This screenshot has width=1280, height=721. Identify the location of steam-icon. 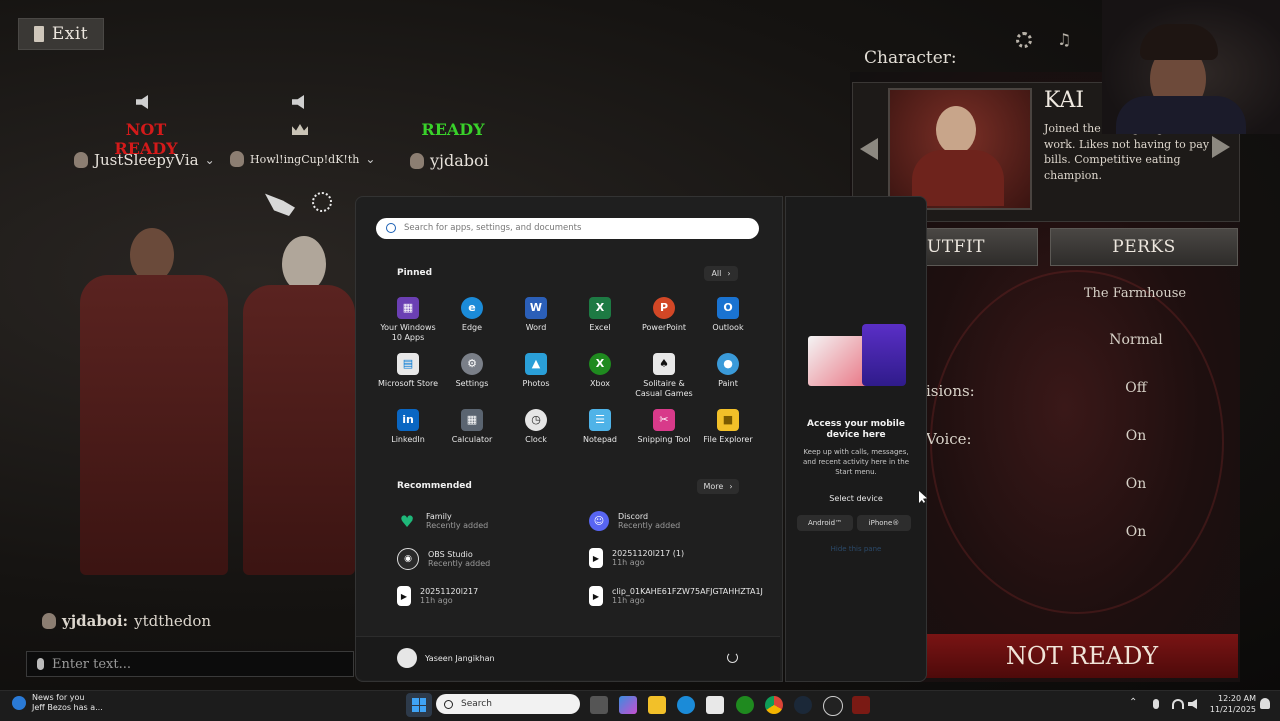
(803, 705).